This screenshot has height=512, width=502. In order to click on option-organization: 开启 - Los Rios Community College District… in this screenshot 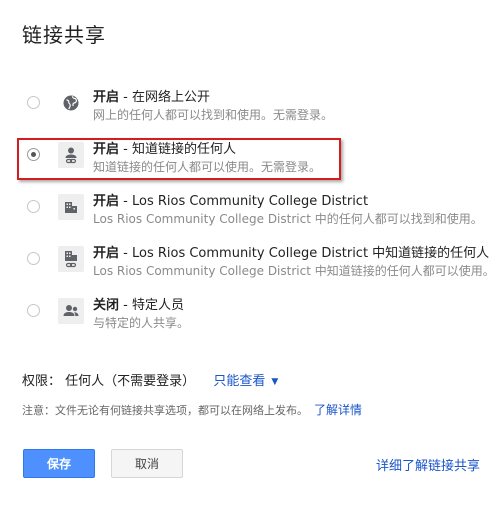, I will do `click(251, 210)`.